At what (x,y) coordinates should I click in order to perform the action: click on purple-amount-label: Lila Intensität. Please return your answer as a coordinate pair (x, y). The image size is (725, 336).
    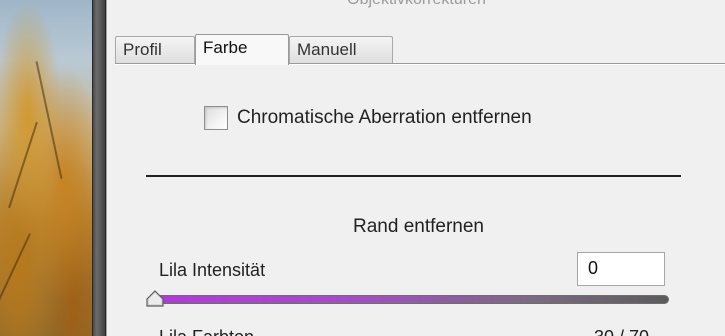
    Looking at the image, I should click on (212, 270).